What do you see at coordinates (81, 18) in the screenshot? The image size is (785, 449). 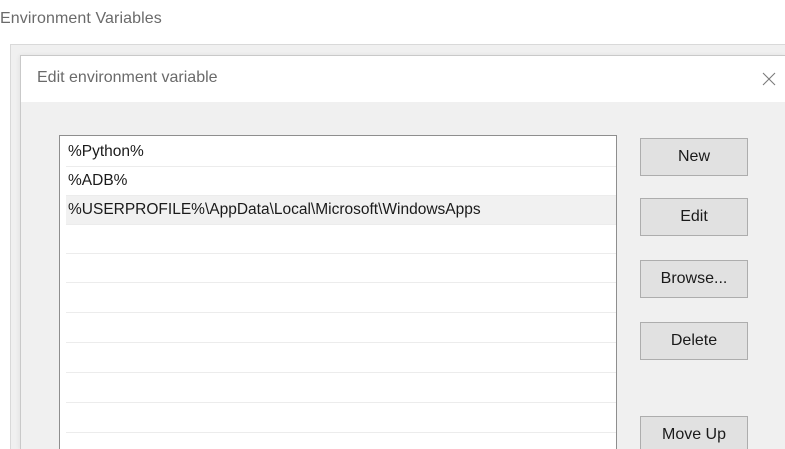 I see `background-window-title: Environment Variables` at bounding box center [81, 18].